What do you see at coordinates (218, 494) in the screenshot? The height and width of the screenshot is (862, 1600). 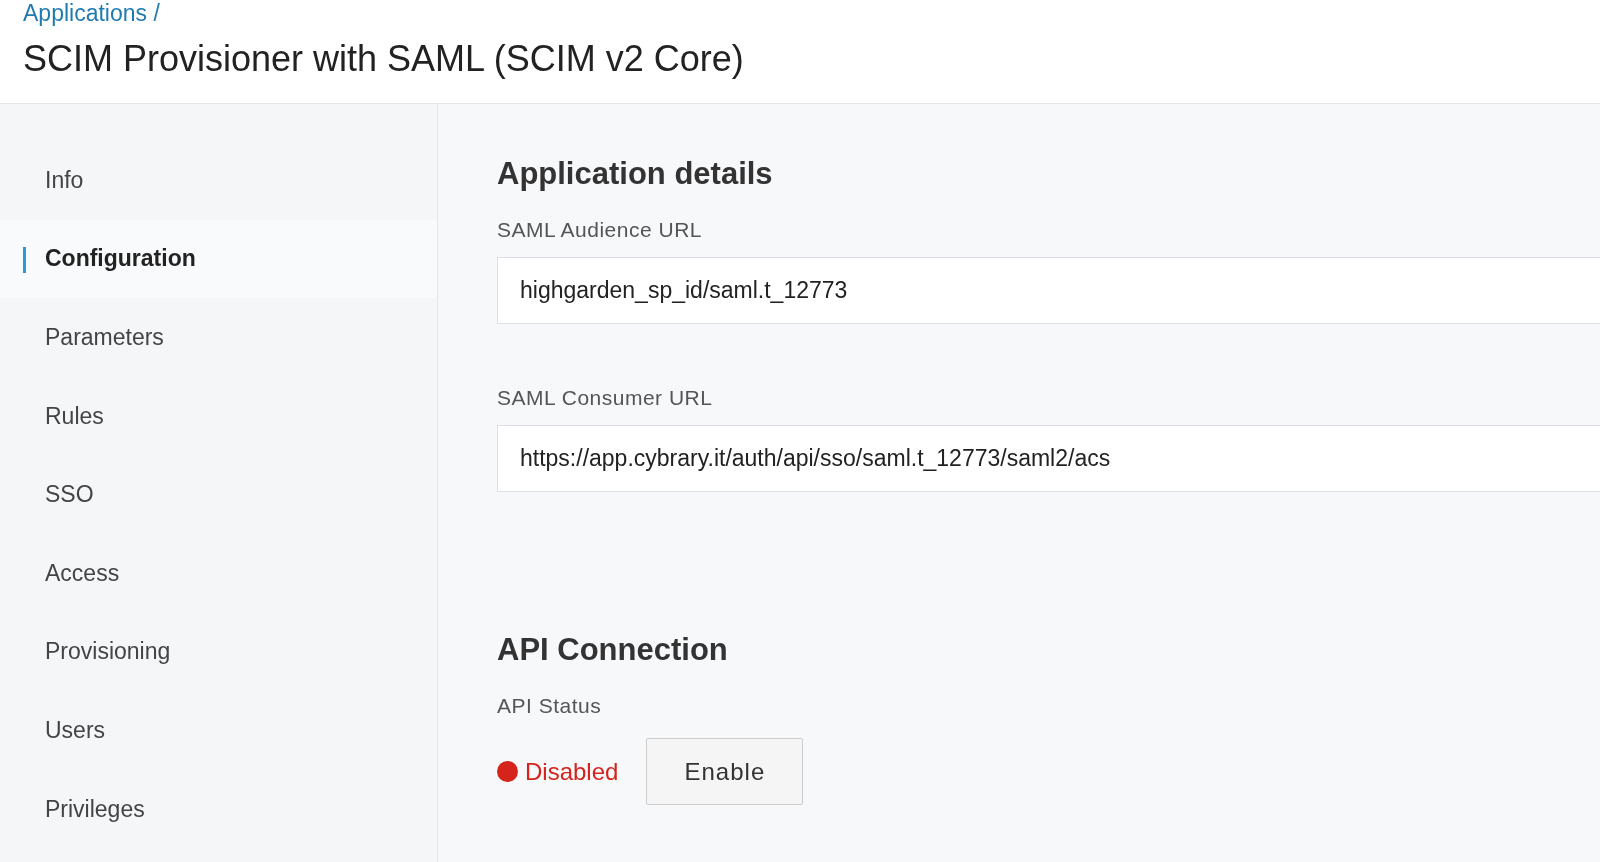 I see `sidebar-item: SSO` at bounding box center [218, 494].